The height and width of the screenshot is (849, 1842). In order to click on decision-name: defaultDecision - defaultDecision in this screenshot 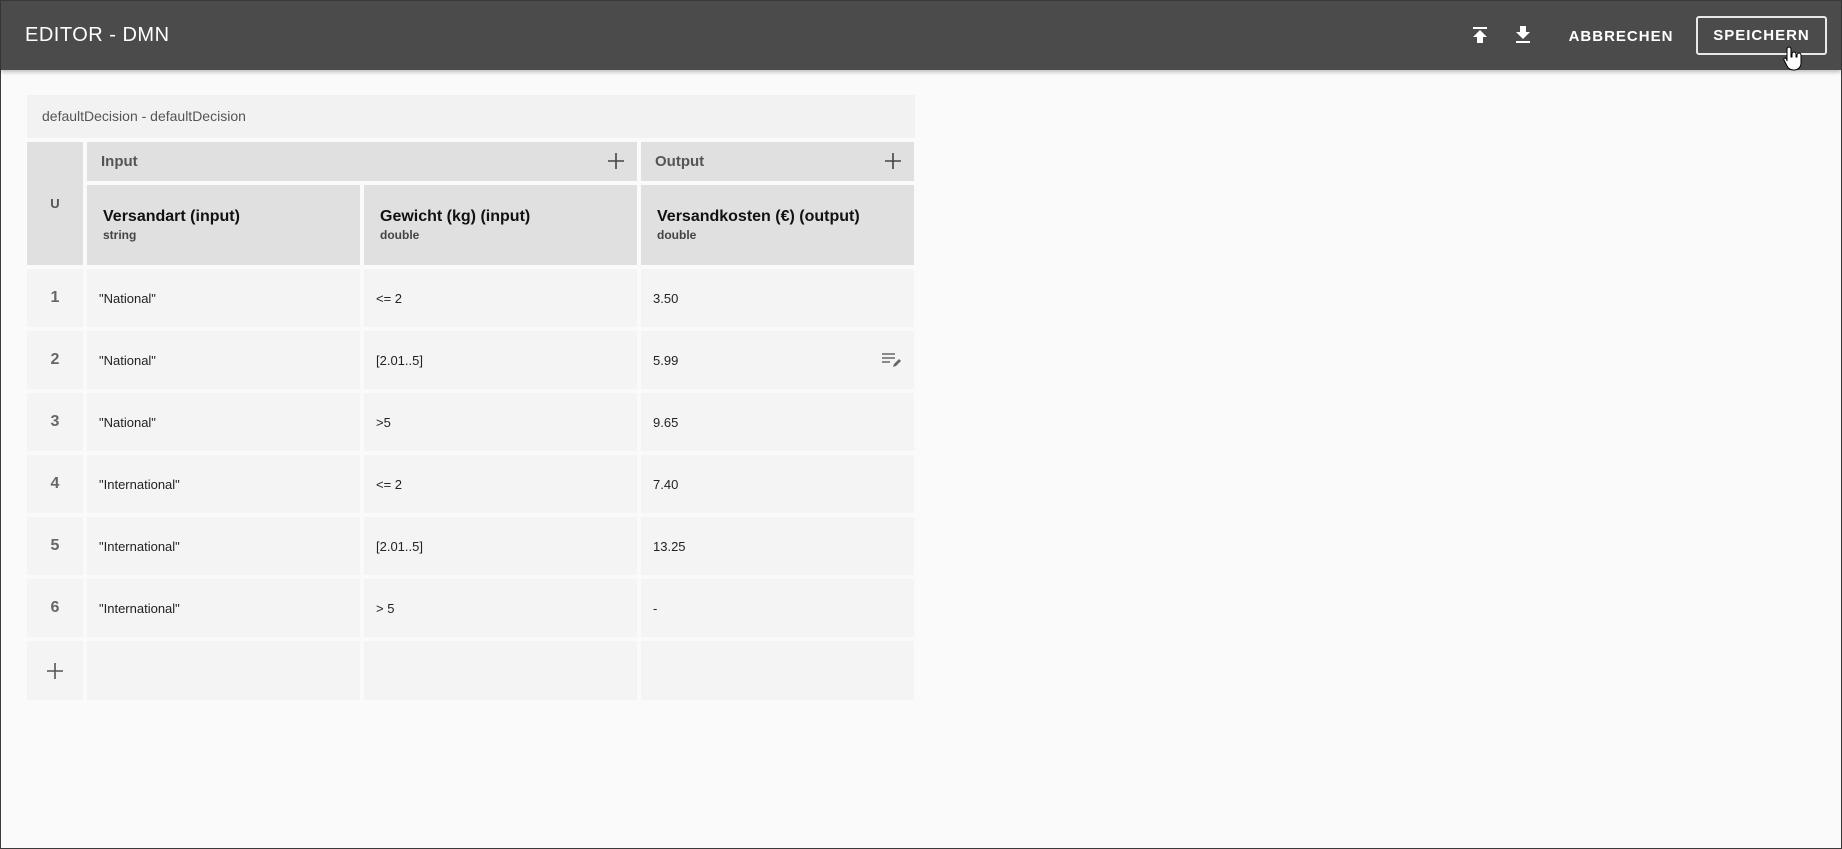, I will do `click(471, 116)`.